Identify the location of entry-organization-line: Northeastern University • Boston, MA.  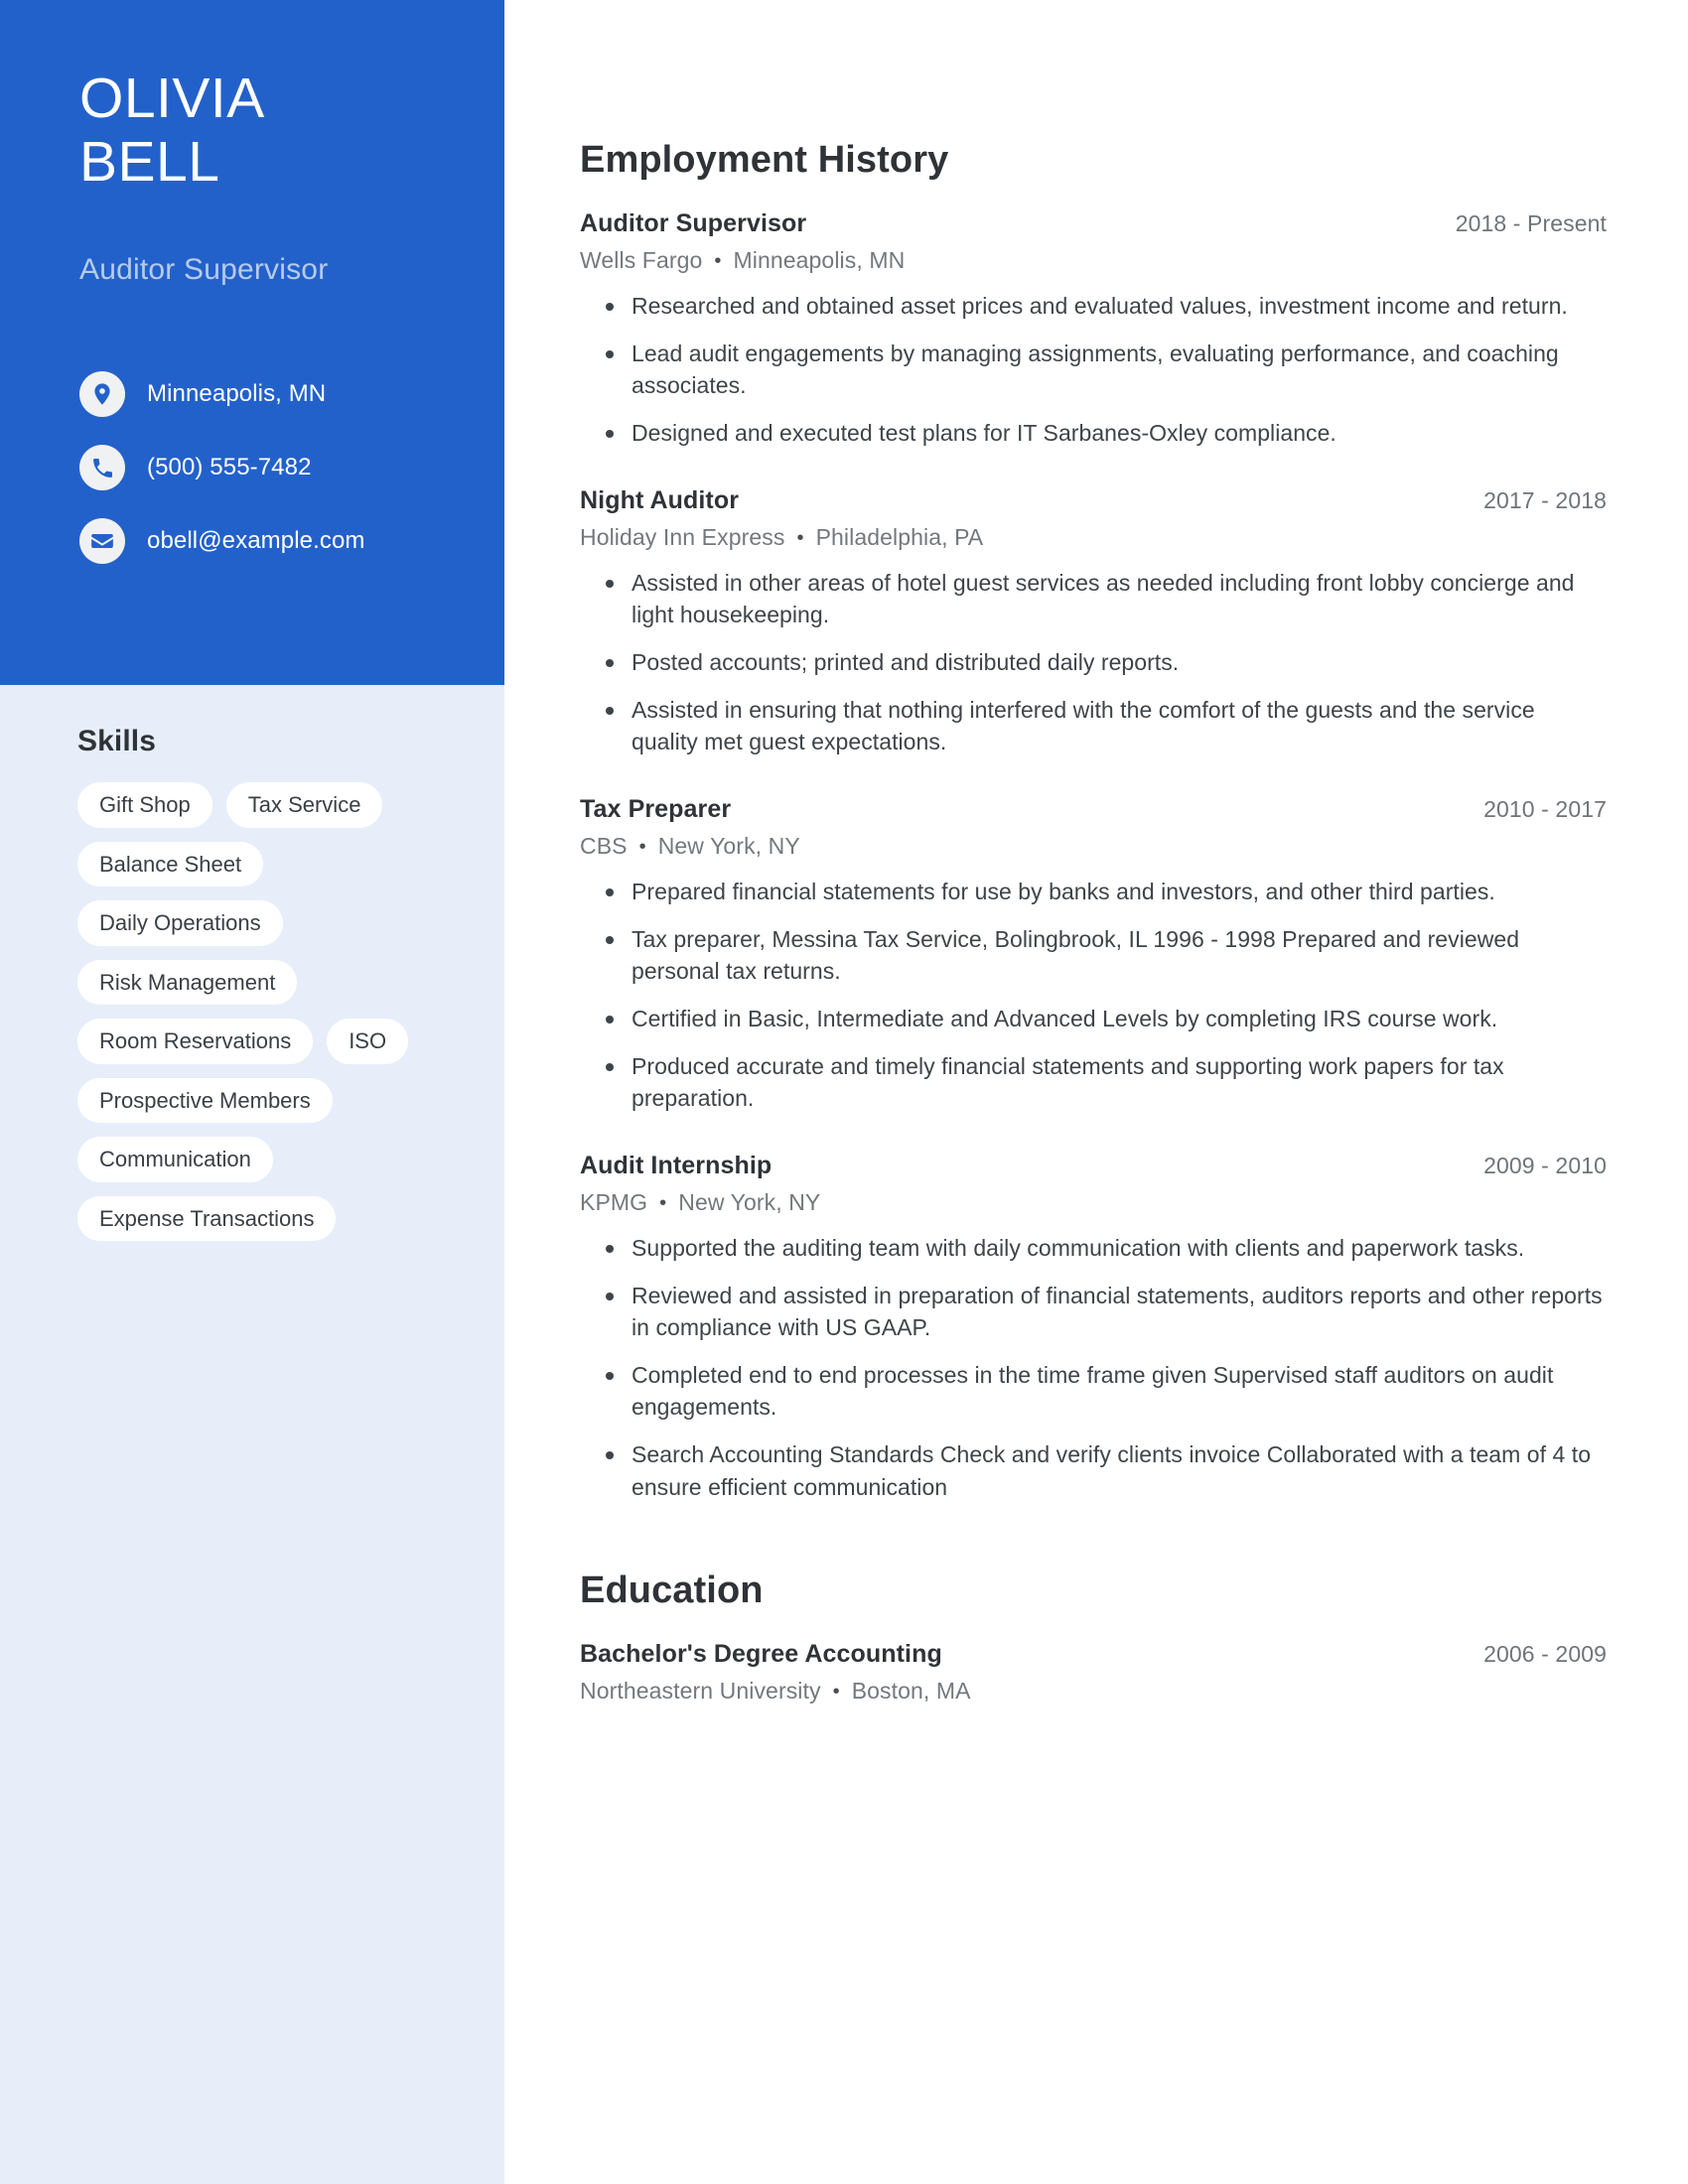
(1093, 1691).